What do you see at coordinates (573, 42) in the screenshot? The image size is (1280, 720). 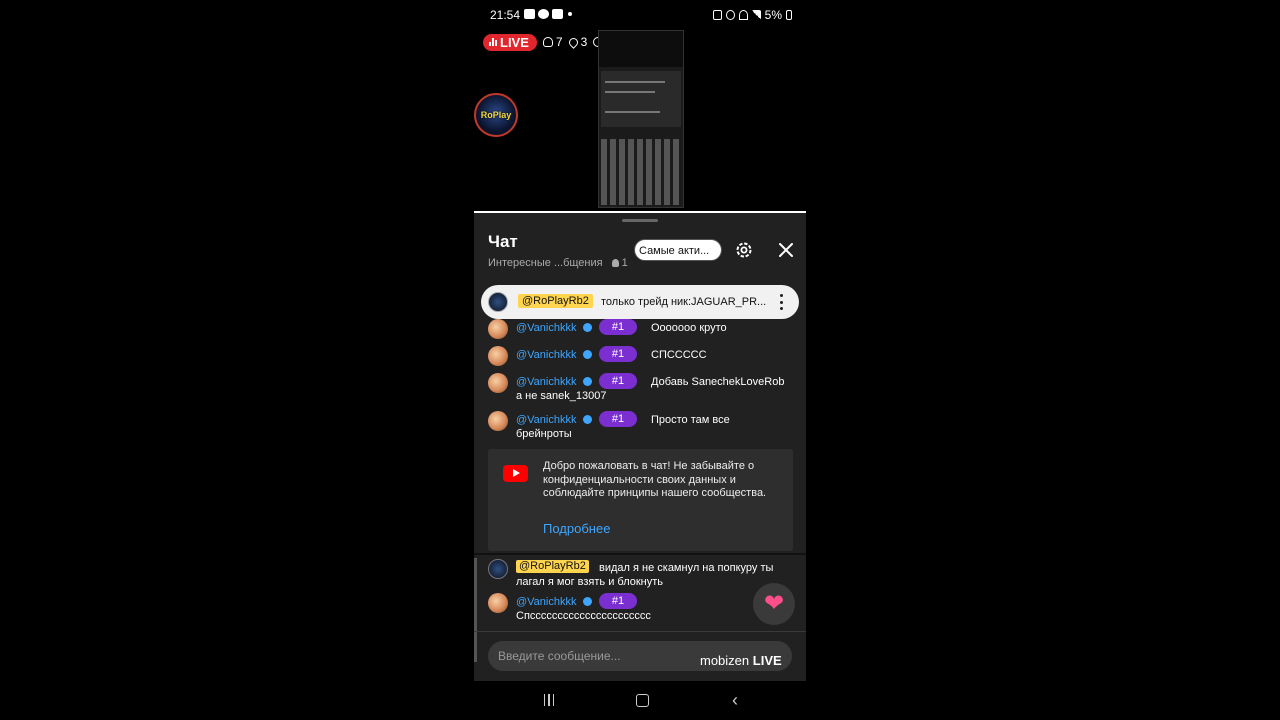 I see `heart-icon` at bounding box center [573, 42].